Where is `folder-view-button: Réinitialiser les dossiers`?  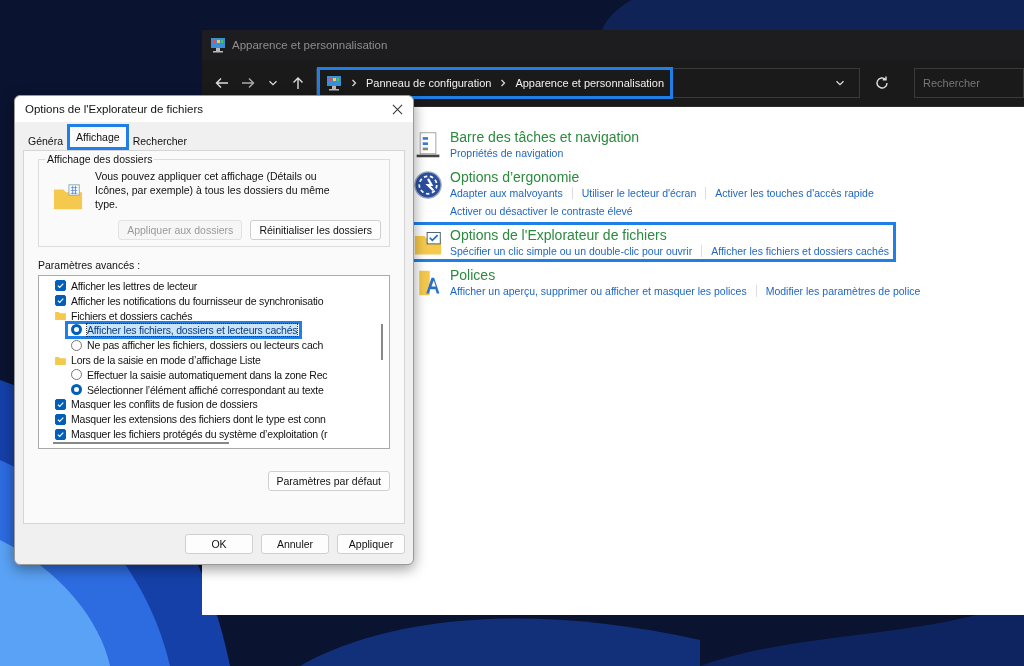
folder-view-button: Réinitialiser les dossiers is located at coordinates (315, 229).